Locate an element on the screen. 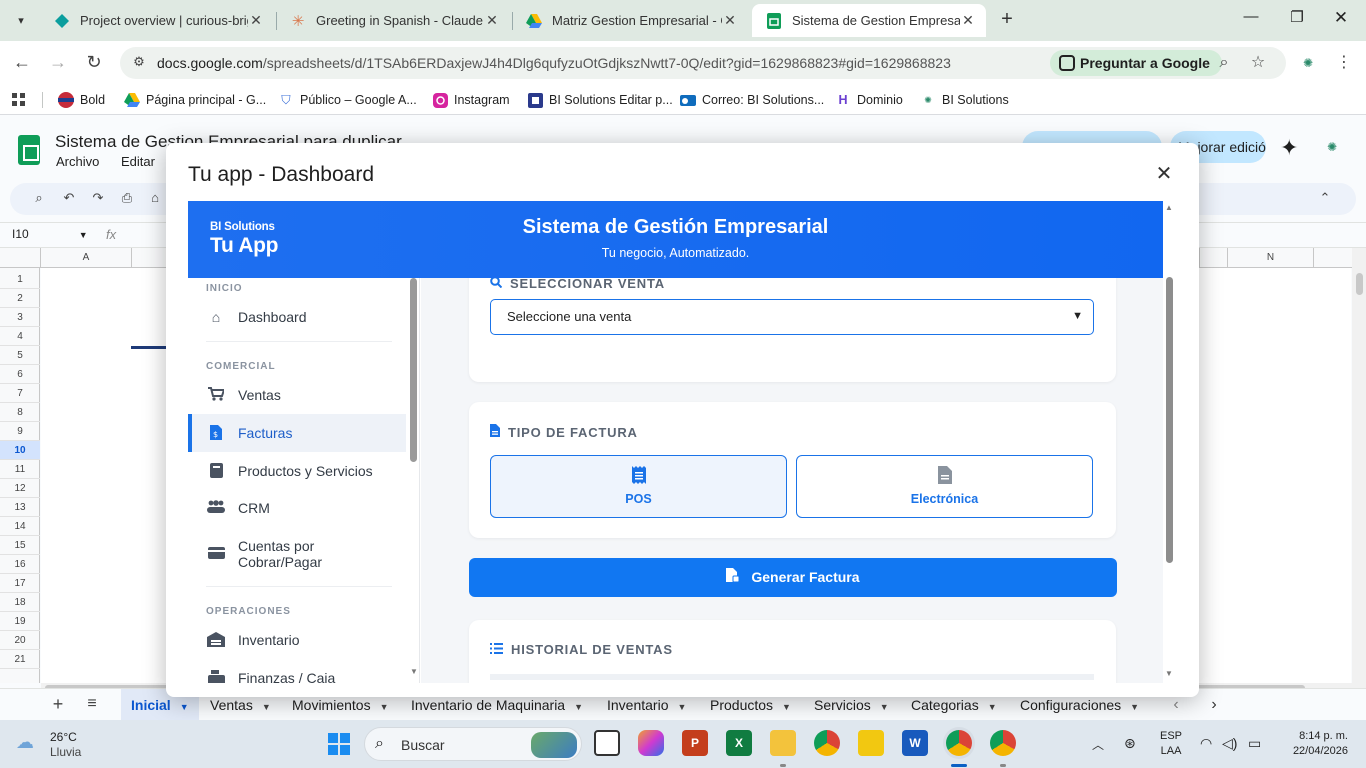 The width and height of the screenshot is (1366, 768). invoice-type-electronica-button: Electrónica is located at coordinates (944, 486).